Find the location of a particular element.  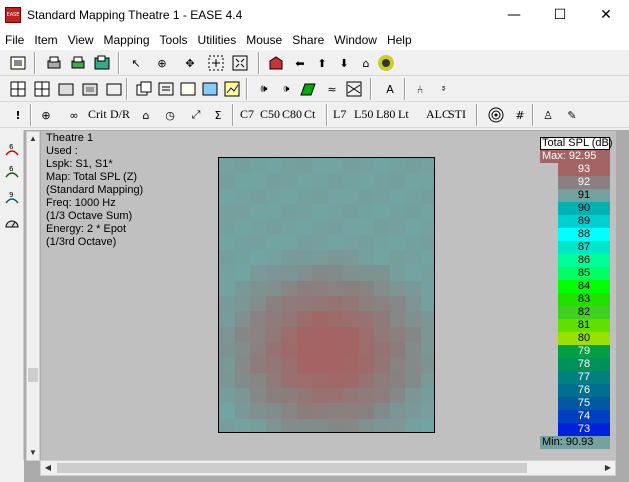

mapping-type-label: (Standard Mapping) is located at coordinates (95, 190).